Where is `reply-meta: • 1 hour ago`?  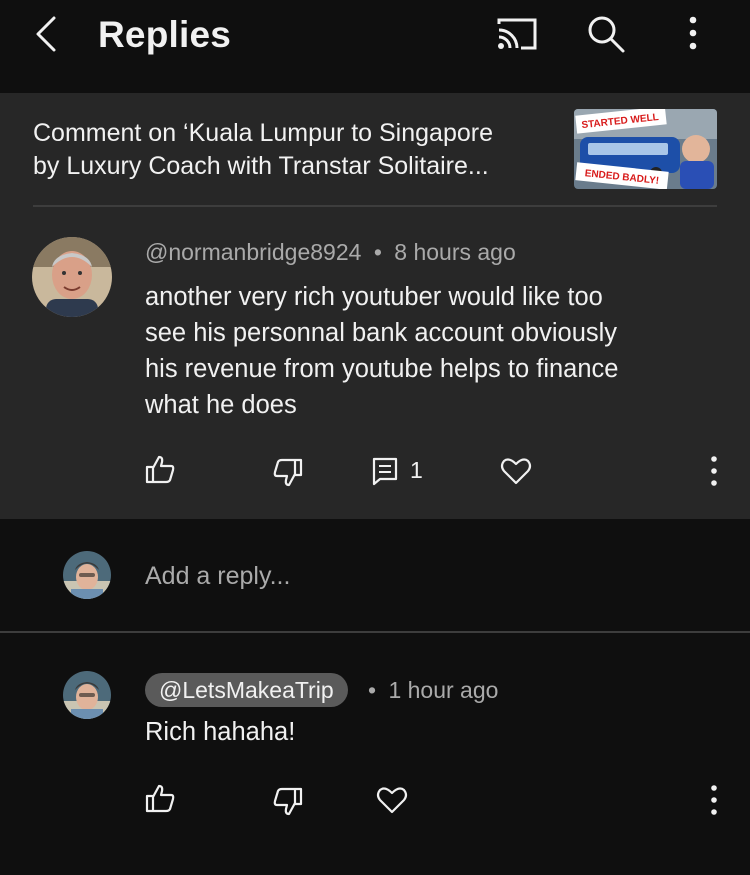
reply-meta: • 1 hour ago is located at coordinates (433, 690).